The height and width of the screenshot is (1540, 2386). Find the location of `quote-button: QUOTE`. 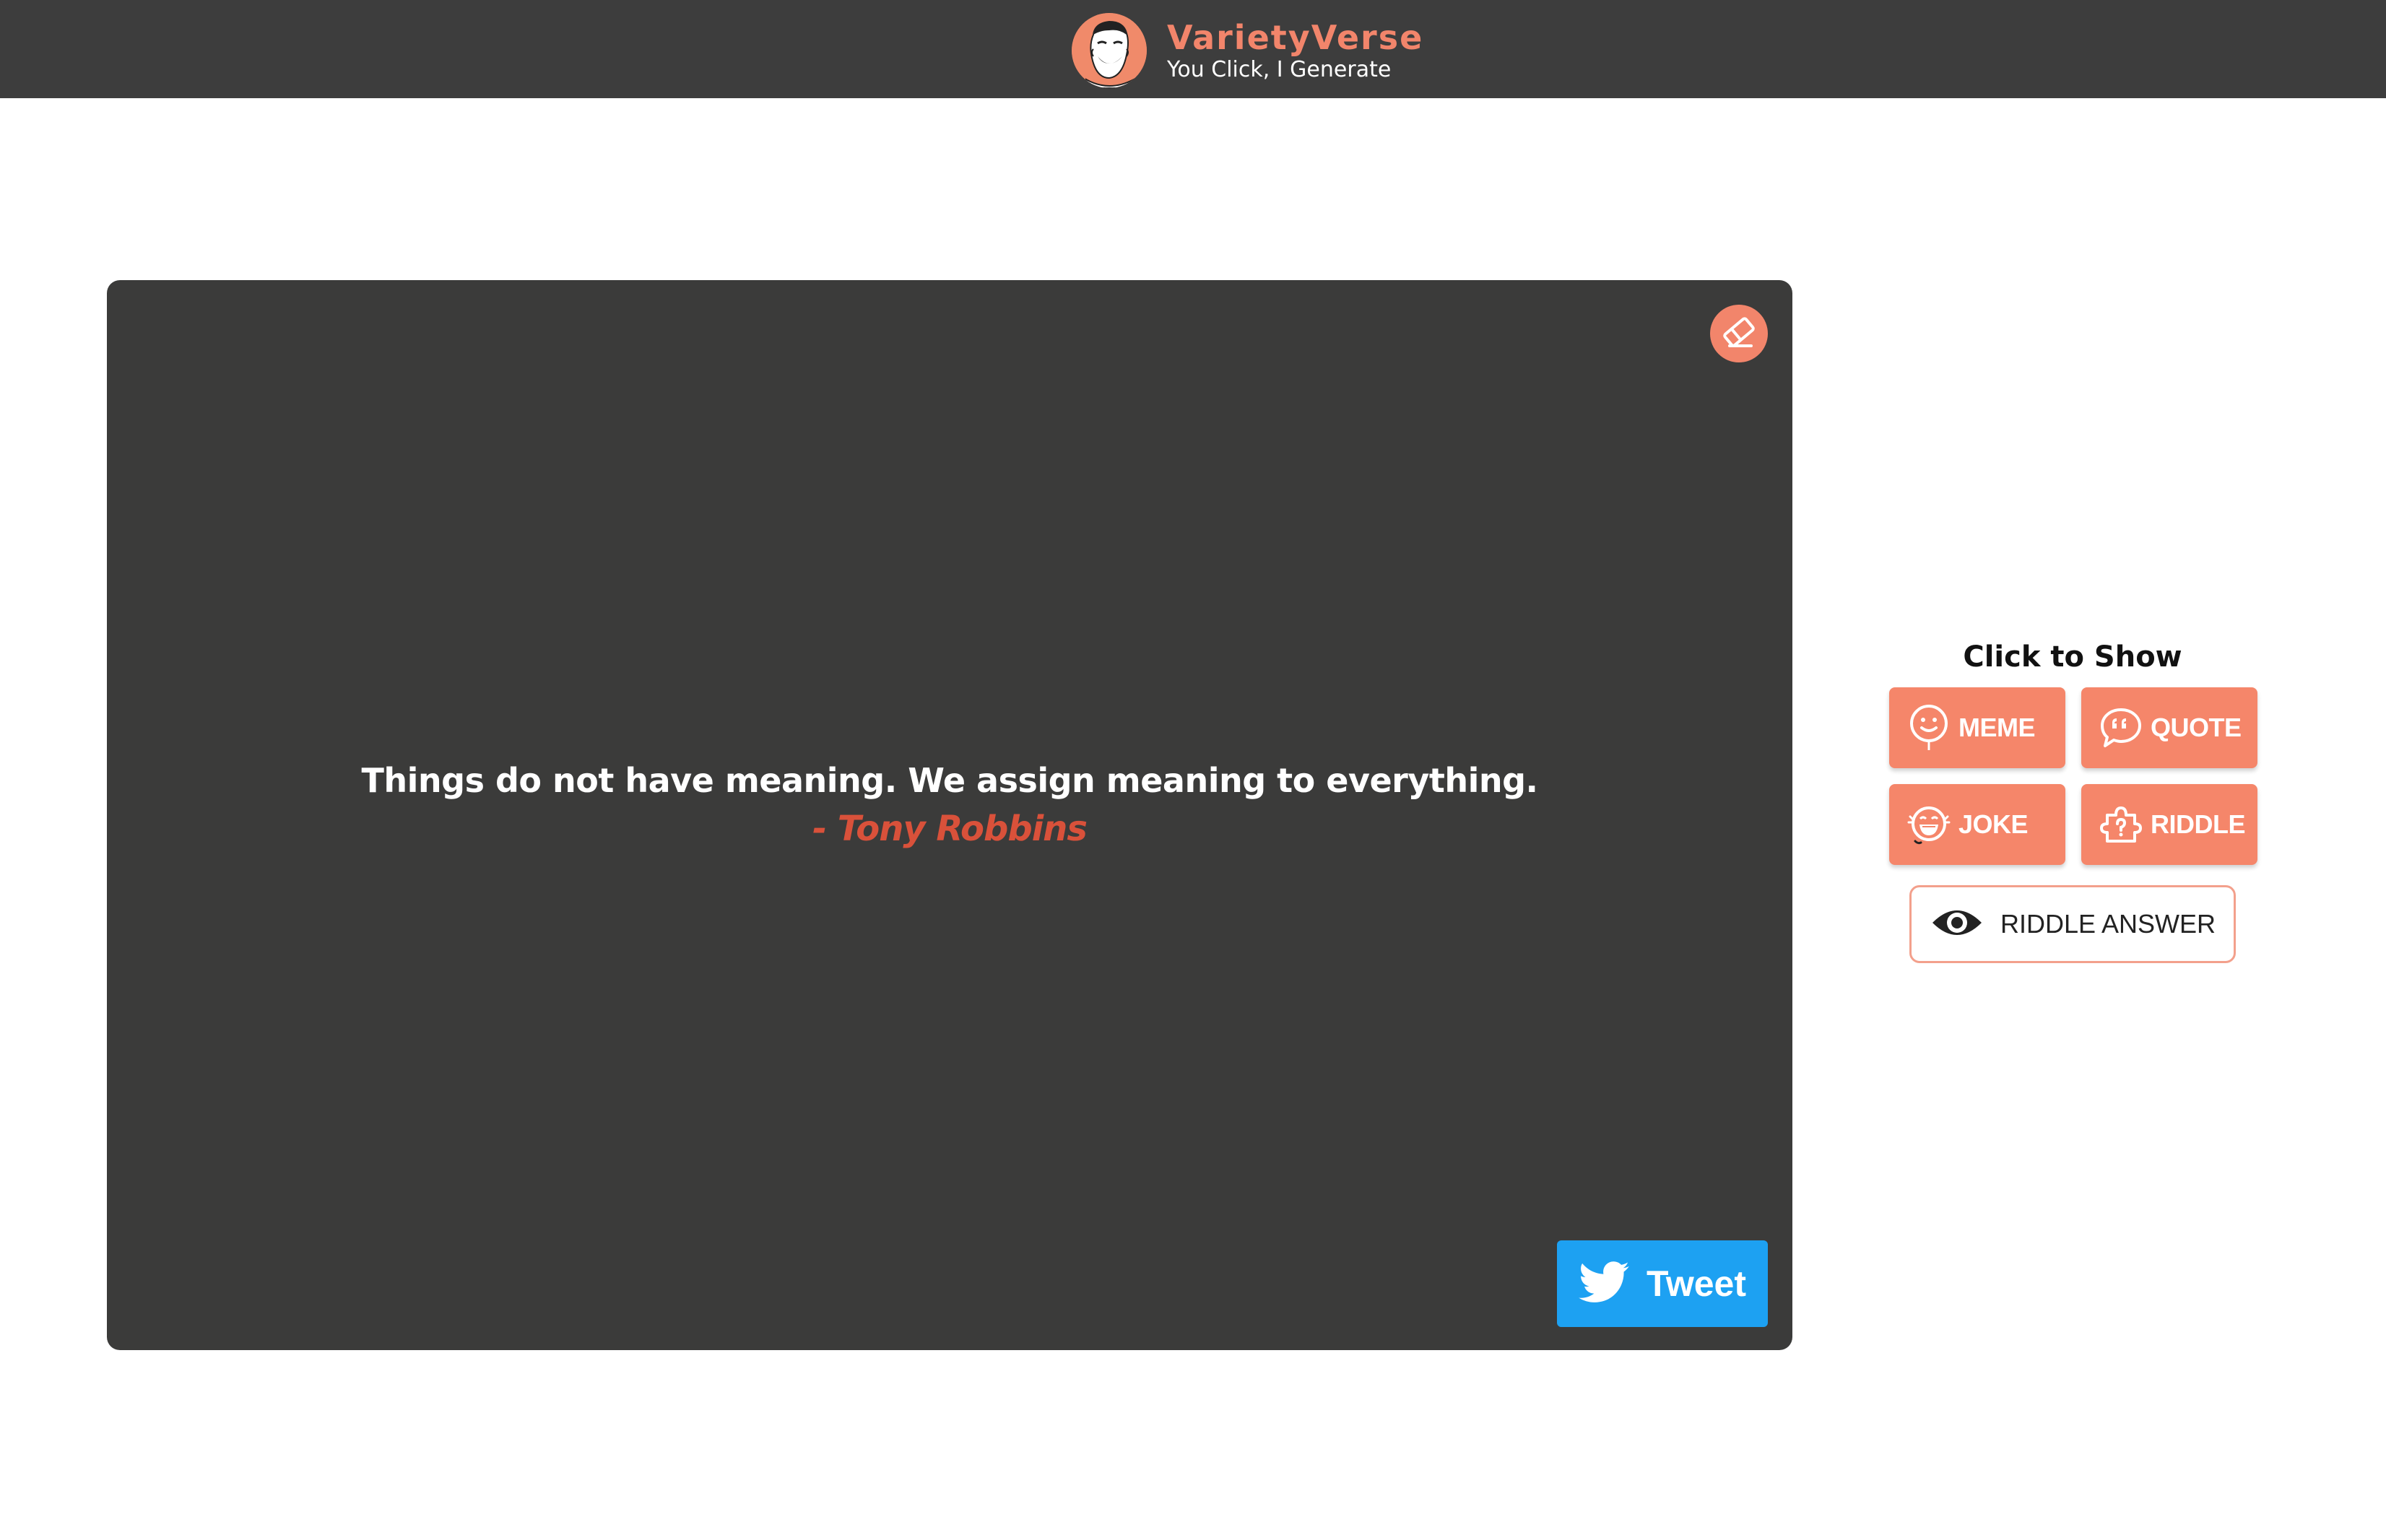

quote-button: QUOTE is located at coordinates (2169, 727).